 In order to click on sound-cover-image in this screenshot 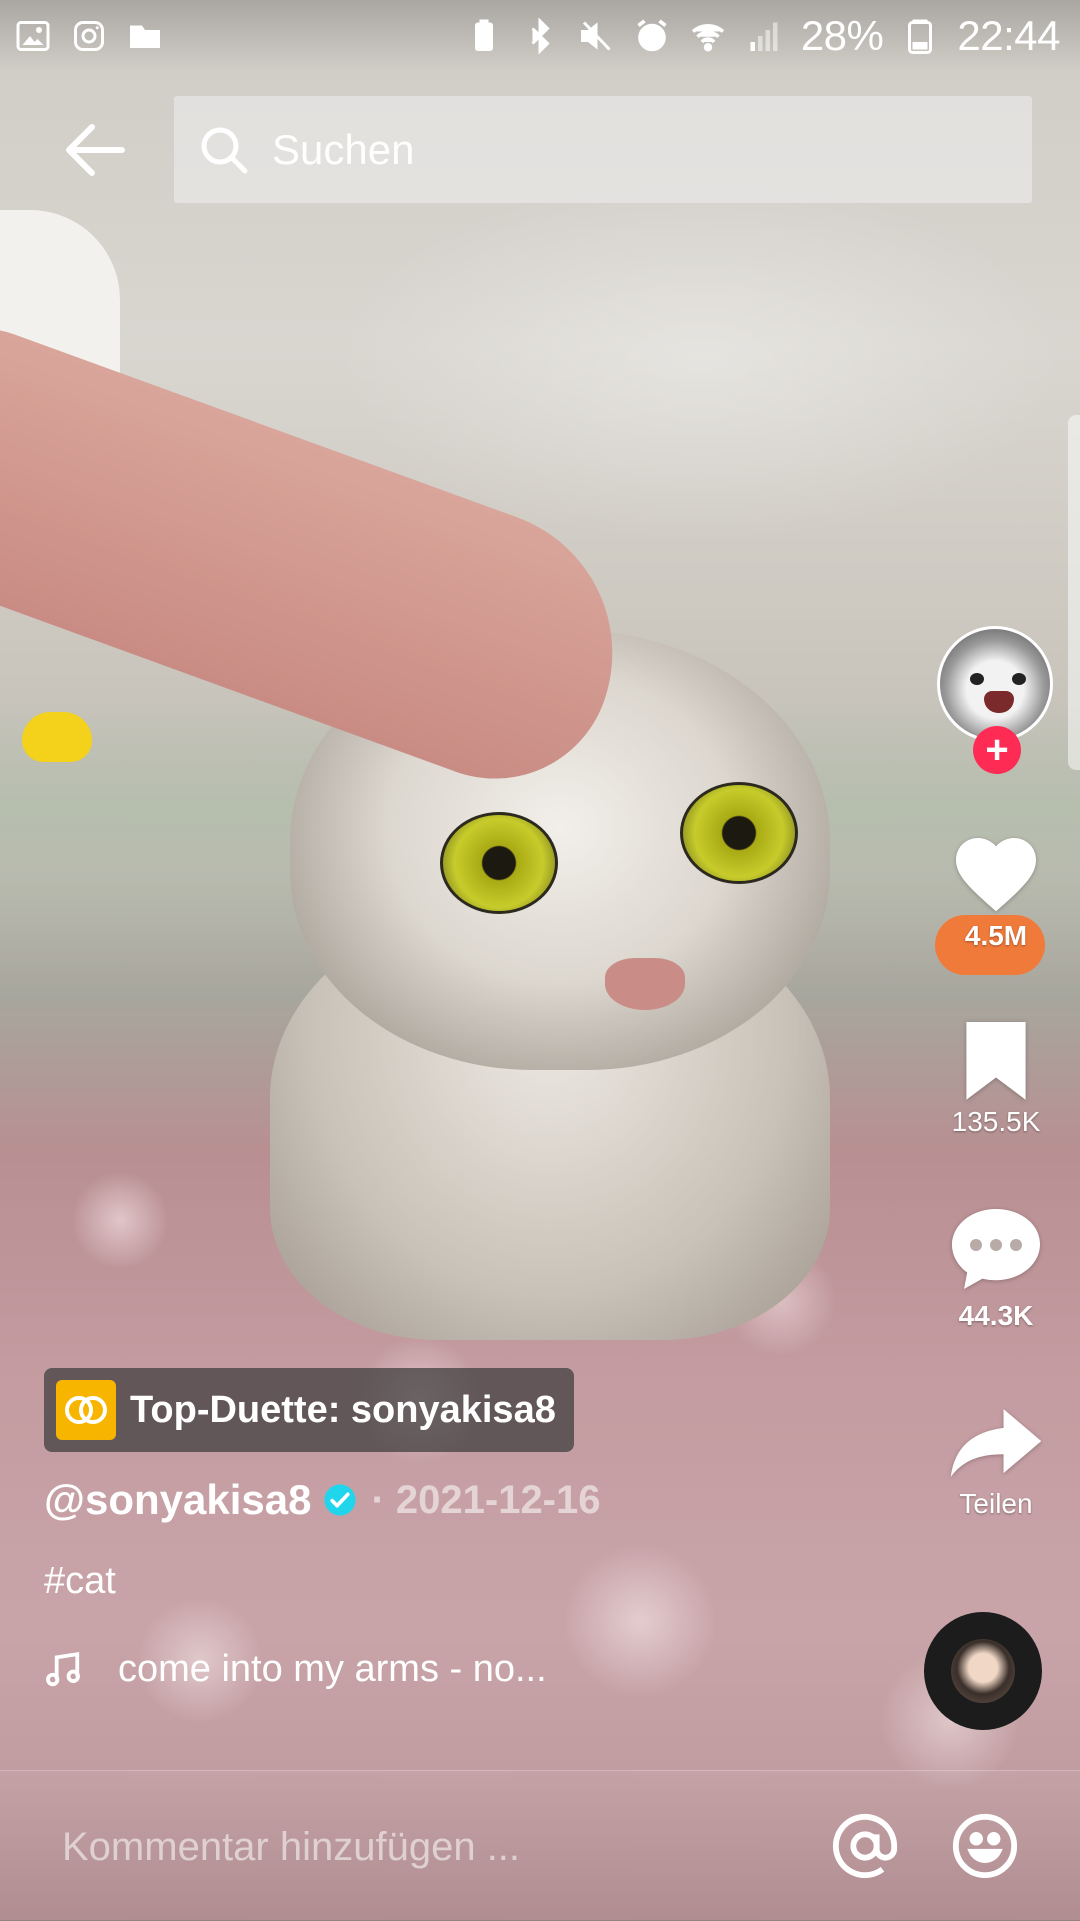, I will do `click(983, 1671)`.